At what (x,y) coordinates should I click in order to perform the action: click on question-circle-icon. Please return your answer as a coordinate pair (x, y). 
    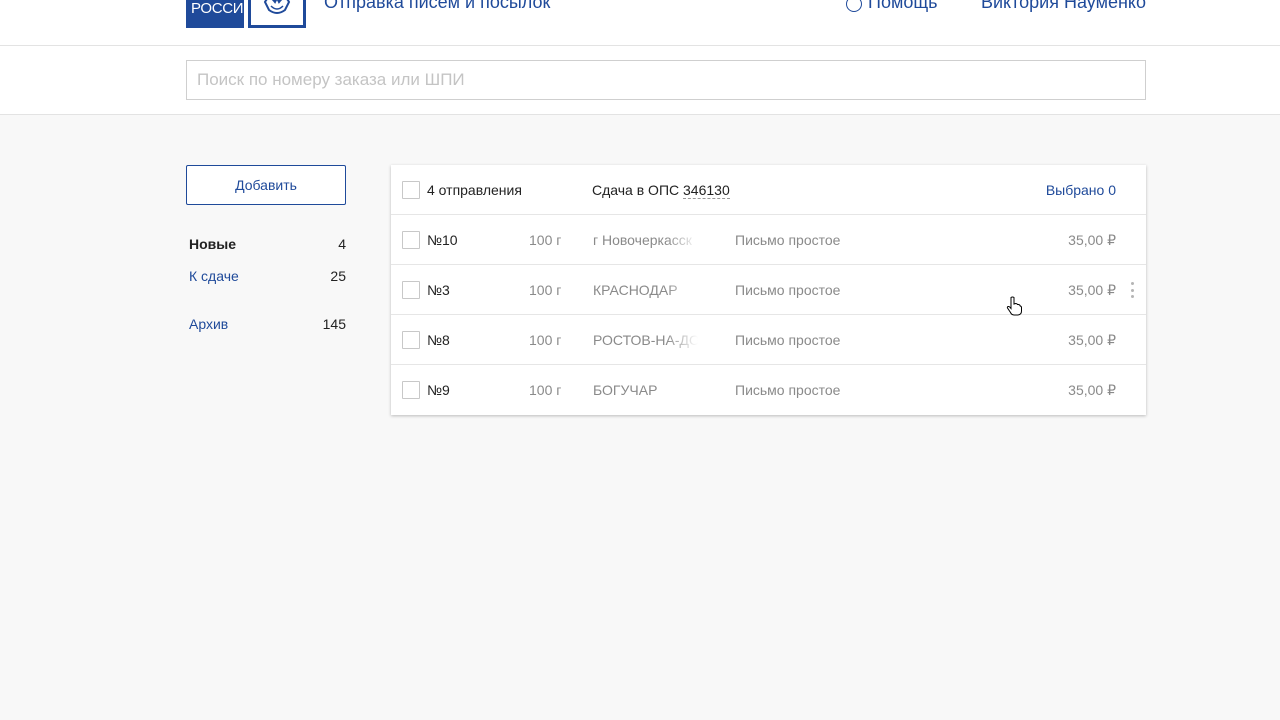
    Looking at the image, I should click on (854, 6).